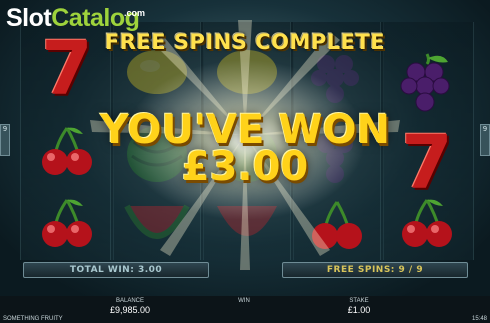 The width and height of the screenshot is (490, 323). I want to click on win-label: WIN, so click(244, 301).